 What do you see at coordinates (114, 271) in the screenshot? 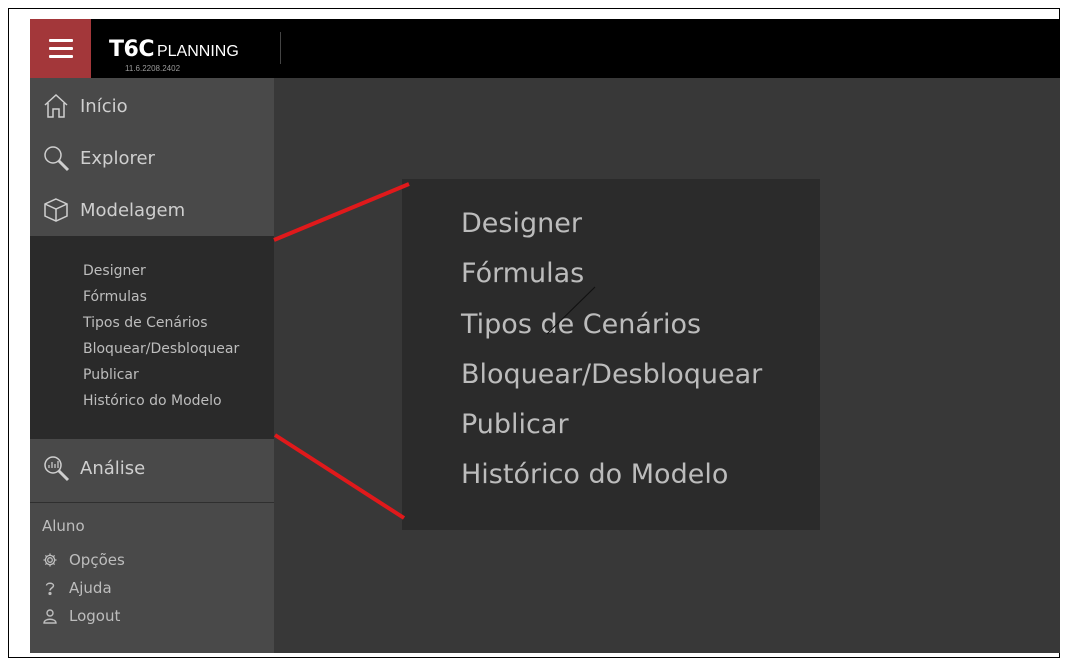
I see `submenu-item-designer: Designer` at bounding box center [114, 271].